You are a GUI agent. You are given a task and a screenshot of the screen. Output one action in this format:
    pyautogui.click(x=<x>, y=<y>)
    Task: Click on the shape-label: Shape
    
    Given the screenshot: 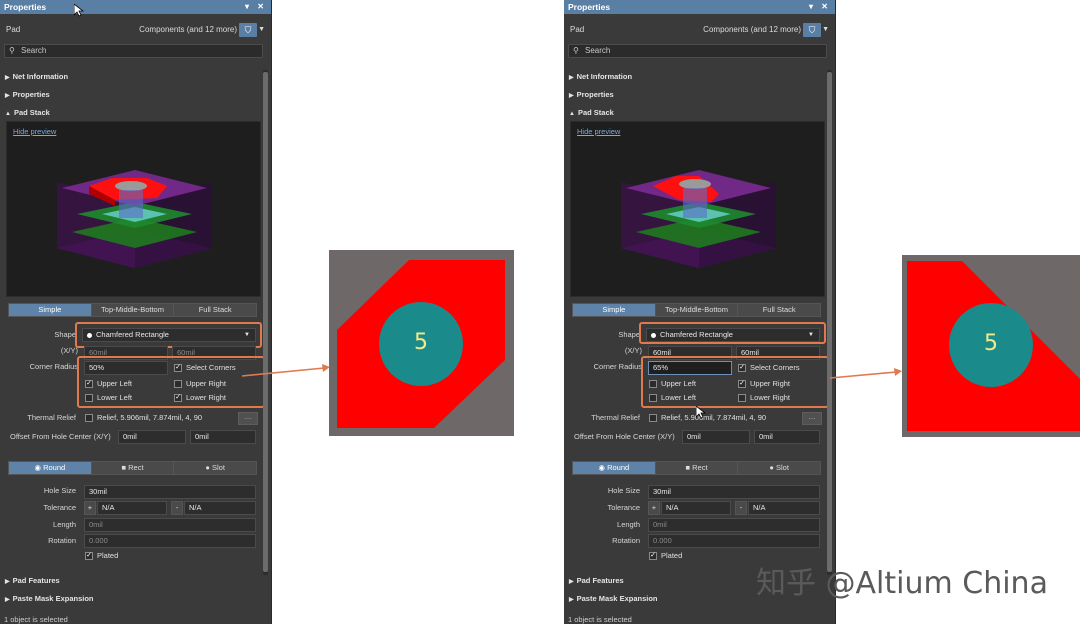 What is the action you would take?
    pyautogui.click(x=65, y=334)
    